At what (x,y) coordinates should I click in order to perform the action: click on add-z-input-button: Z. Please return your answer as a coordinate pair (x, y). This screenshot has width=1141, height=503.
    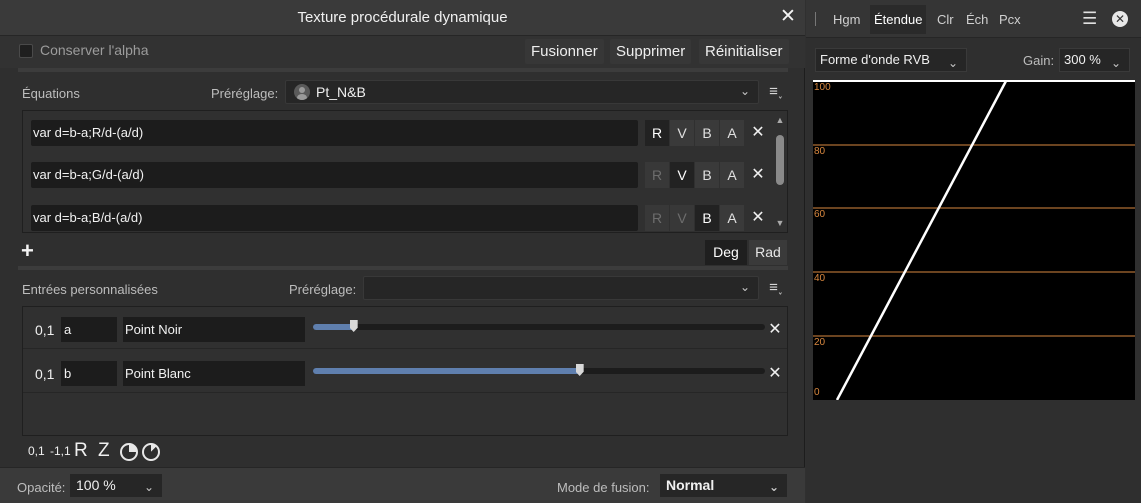
    Looking at the image, I should click on (104, 451).